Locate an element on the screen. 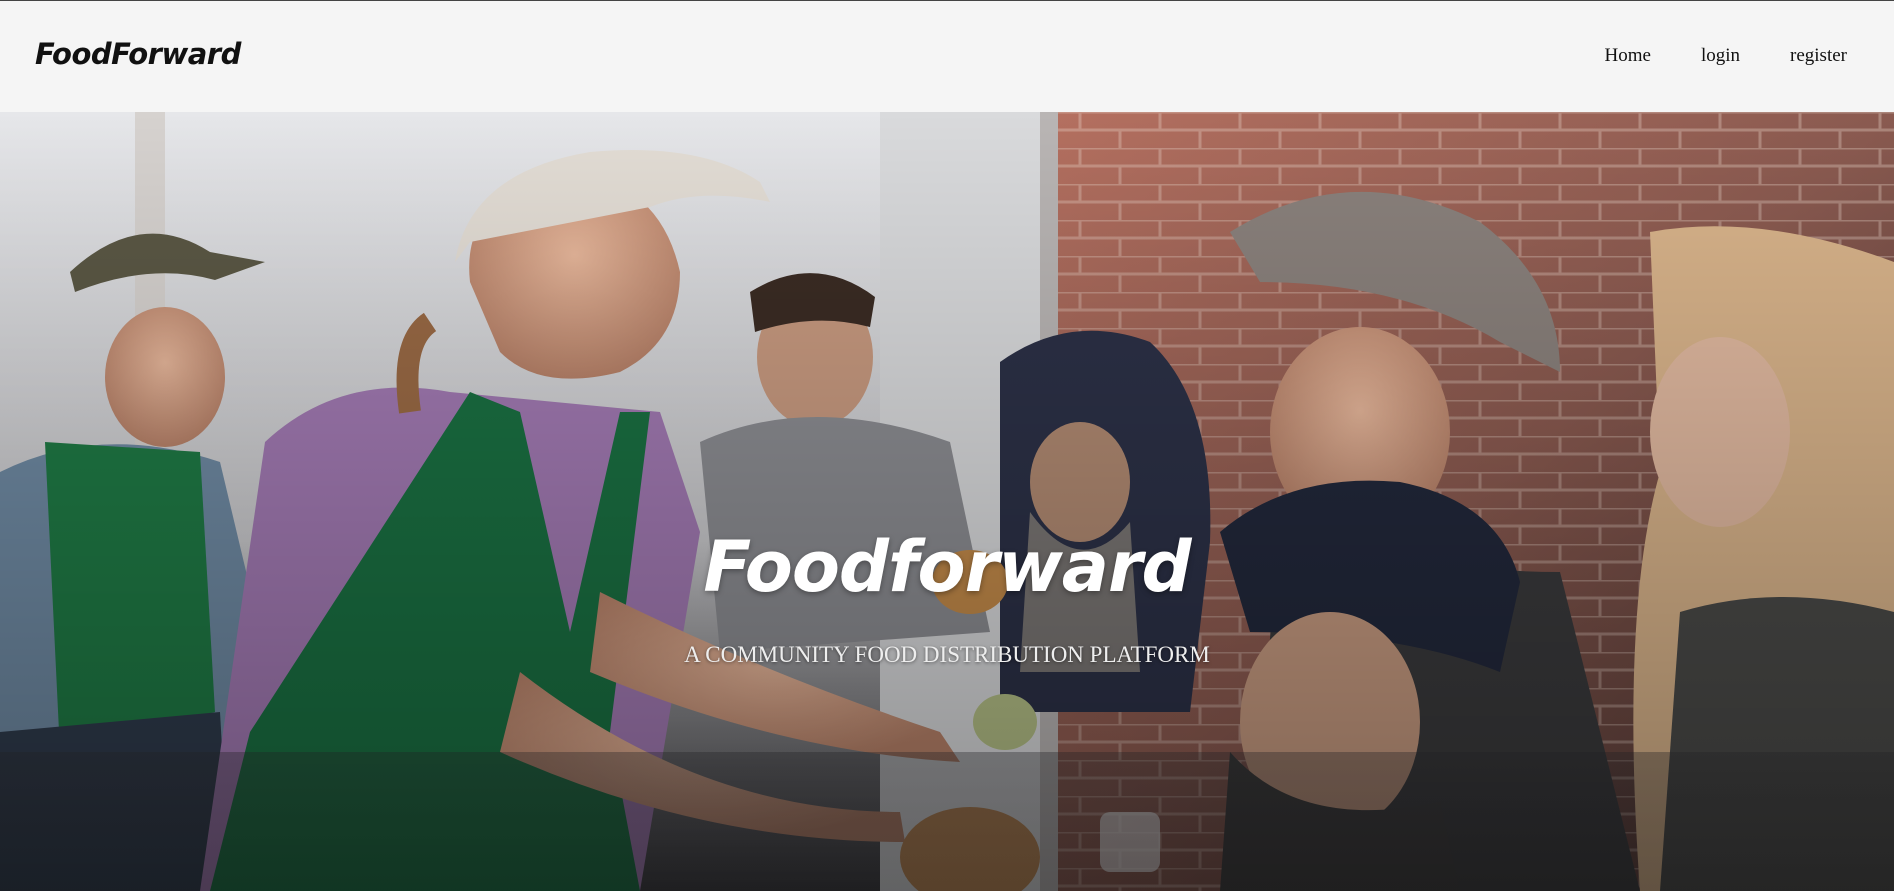  nav-links: Home login register is located at coordinates (1726, 56).